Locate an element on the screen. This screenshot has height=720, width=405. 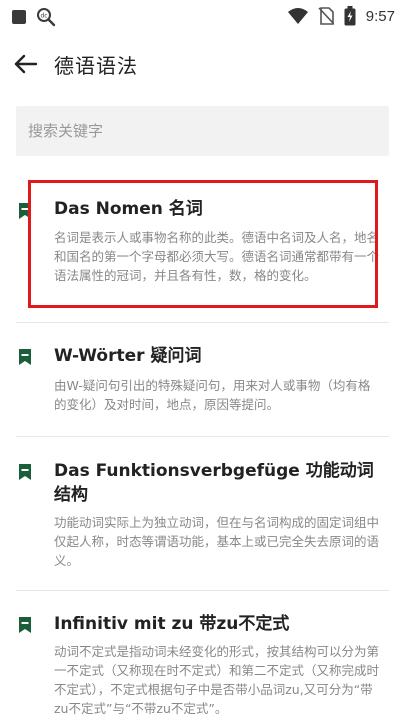
back-arrow-icon is located at coordinates (26, 64).